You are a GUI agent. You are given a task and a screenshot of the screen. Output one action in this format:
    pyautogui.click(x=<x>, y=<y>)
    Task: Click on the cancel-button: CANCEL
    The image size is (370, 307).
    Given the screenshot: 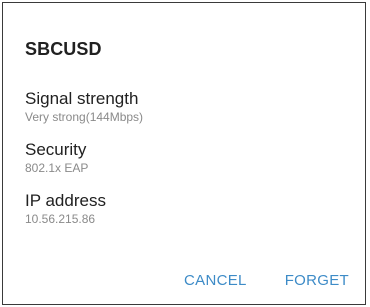 What is the action you would take?
    pyautogui.click(x=215, y=280)
    